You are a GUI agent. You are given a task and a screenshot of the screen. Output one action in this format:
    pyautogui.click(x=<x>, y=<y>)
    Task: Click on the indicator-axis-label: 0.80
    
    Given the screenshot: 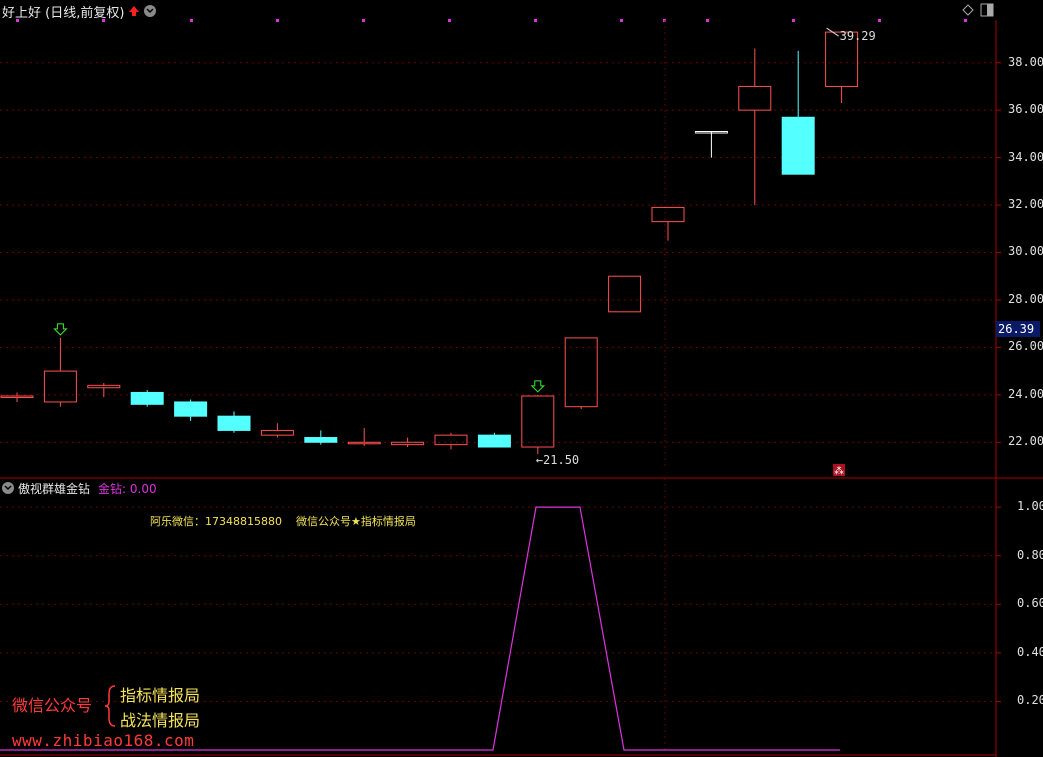 What is the action you would take?
    pyautogui.click(x=1030, y=554)
    